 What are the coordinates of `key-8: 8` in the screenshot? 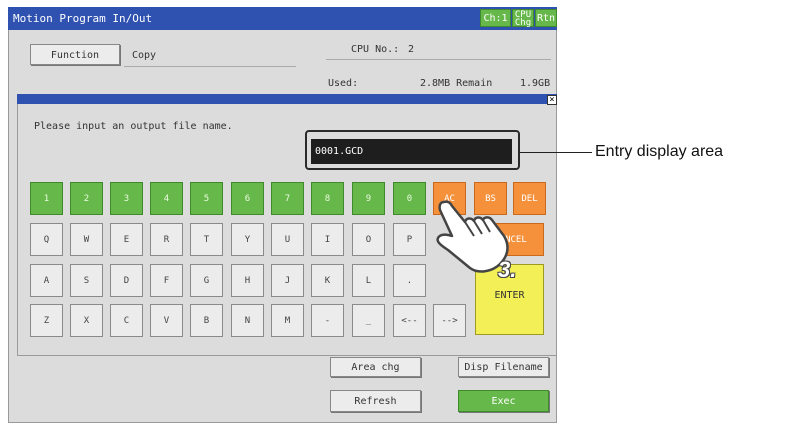 It's located at (327, 198).